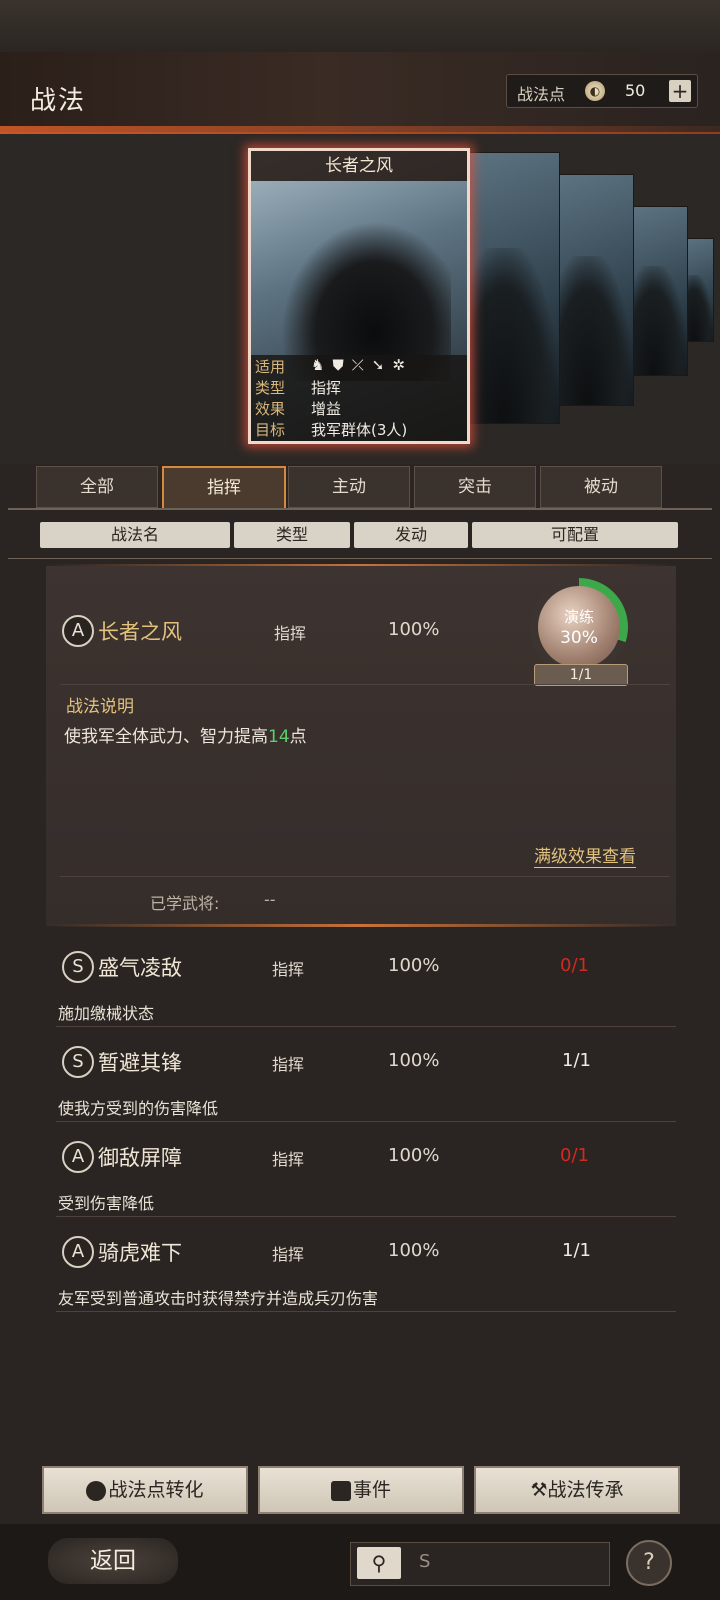 The width and height of the screenshot is (720, 1600). I want to click on col-configurable: 可配置, so click(575, 535).